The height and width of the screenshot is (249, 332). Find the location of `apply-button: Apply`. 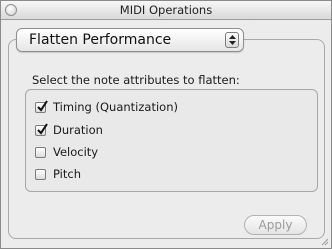

apply-button: Apply is located at coordinates (275, 225).